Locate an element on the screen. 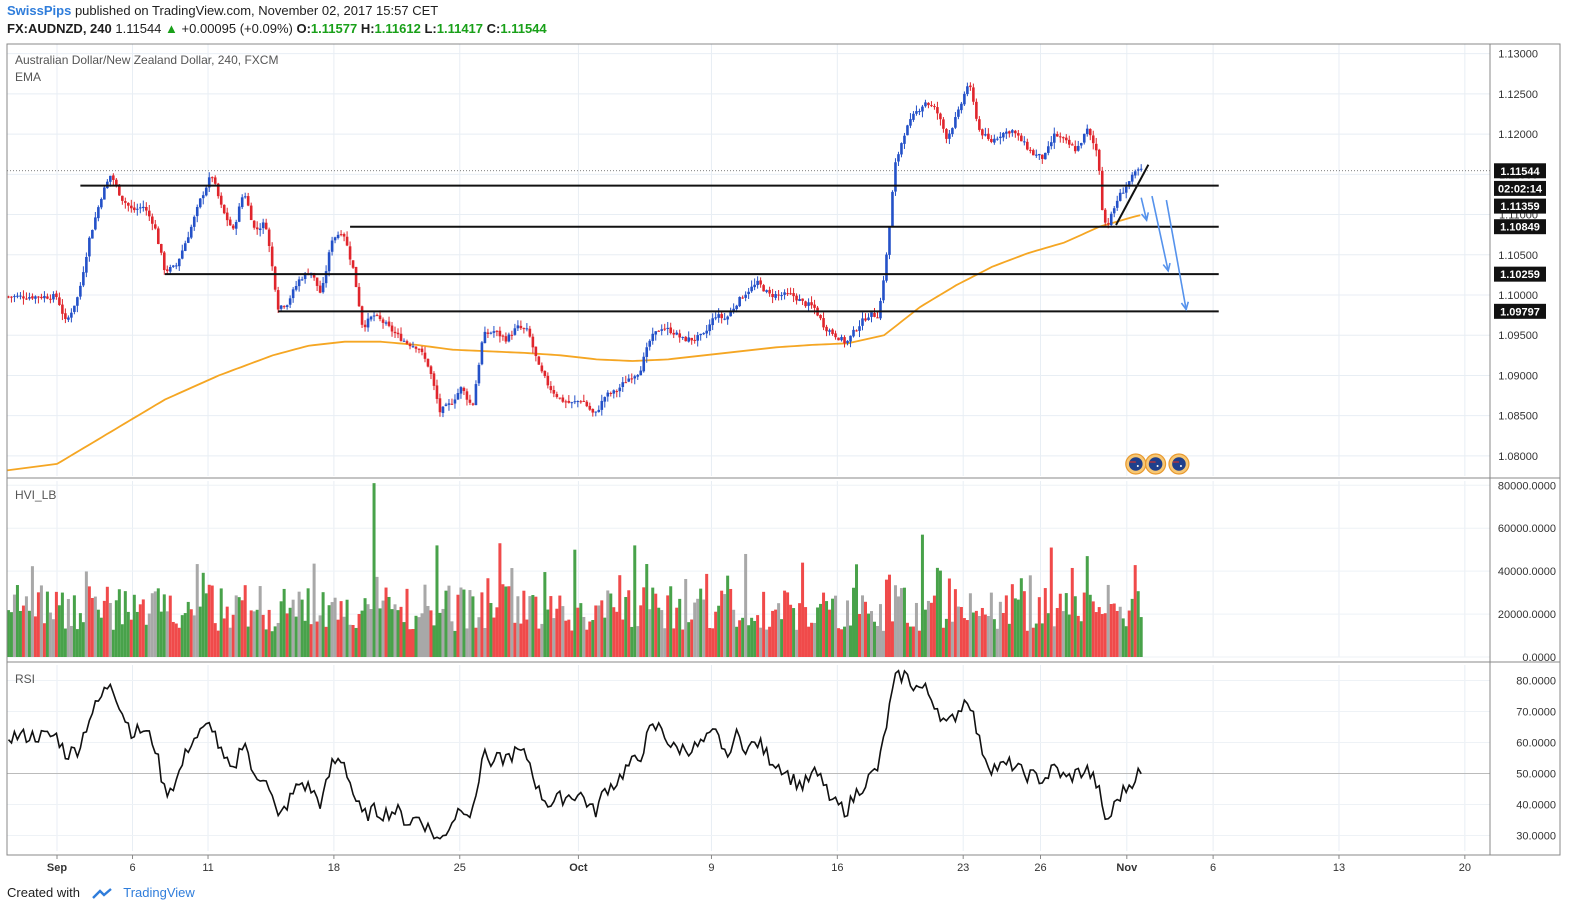  tradingview-link: TradingView is located at coordinates (159, 892).